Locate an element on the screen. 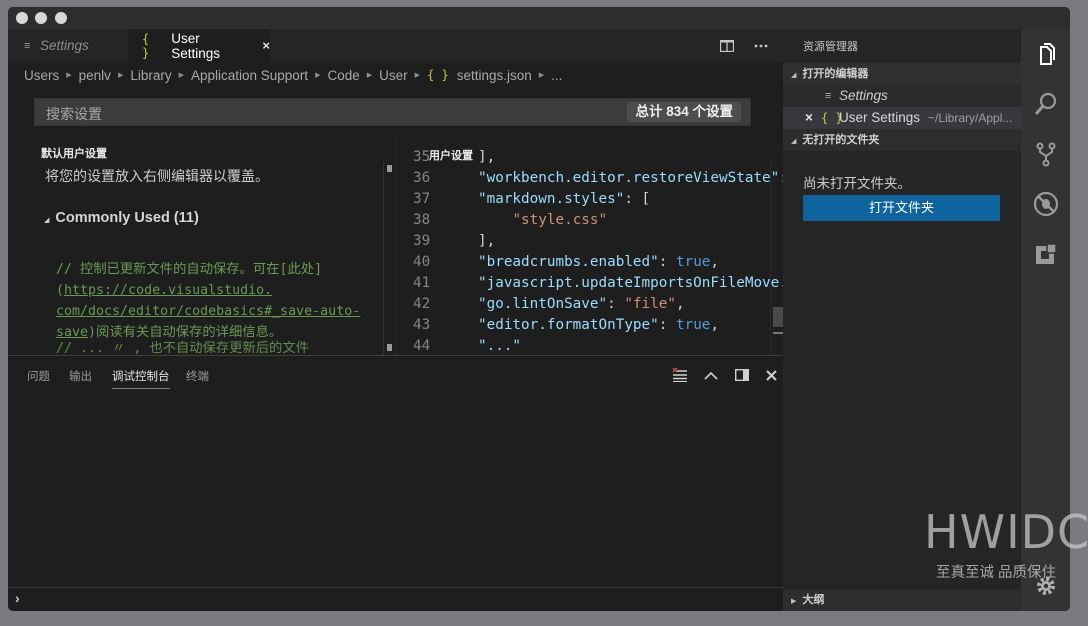 This screenshot has width=1088, height=626. code-token: "workbench.editor.restoreViewState" is located at coordinates (629, 178).